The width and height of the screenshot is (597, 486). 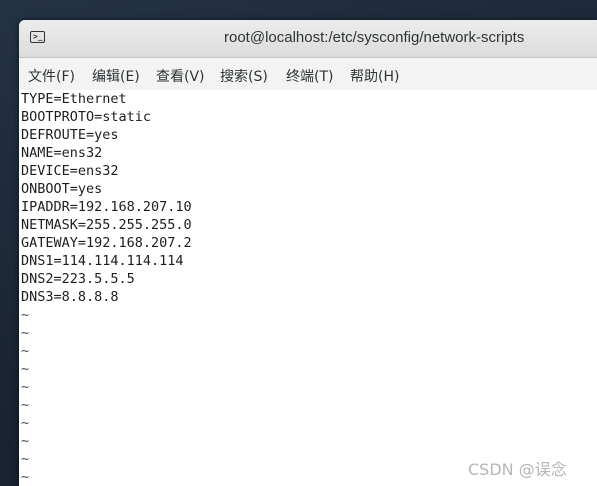 I want to click on config-line: TYPE=Ethernet, so click(x=74, y=99).